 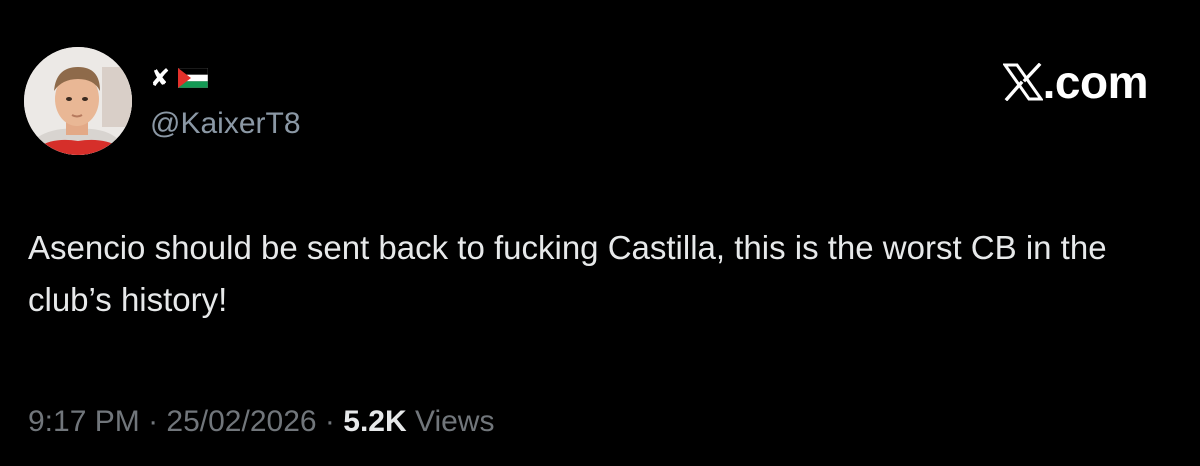 I want to click on views-count: 5.2K, so click(x=374, y=421).